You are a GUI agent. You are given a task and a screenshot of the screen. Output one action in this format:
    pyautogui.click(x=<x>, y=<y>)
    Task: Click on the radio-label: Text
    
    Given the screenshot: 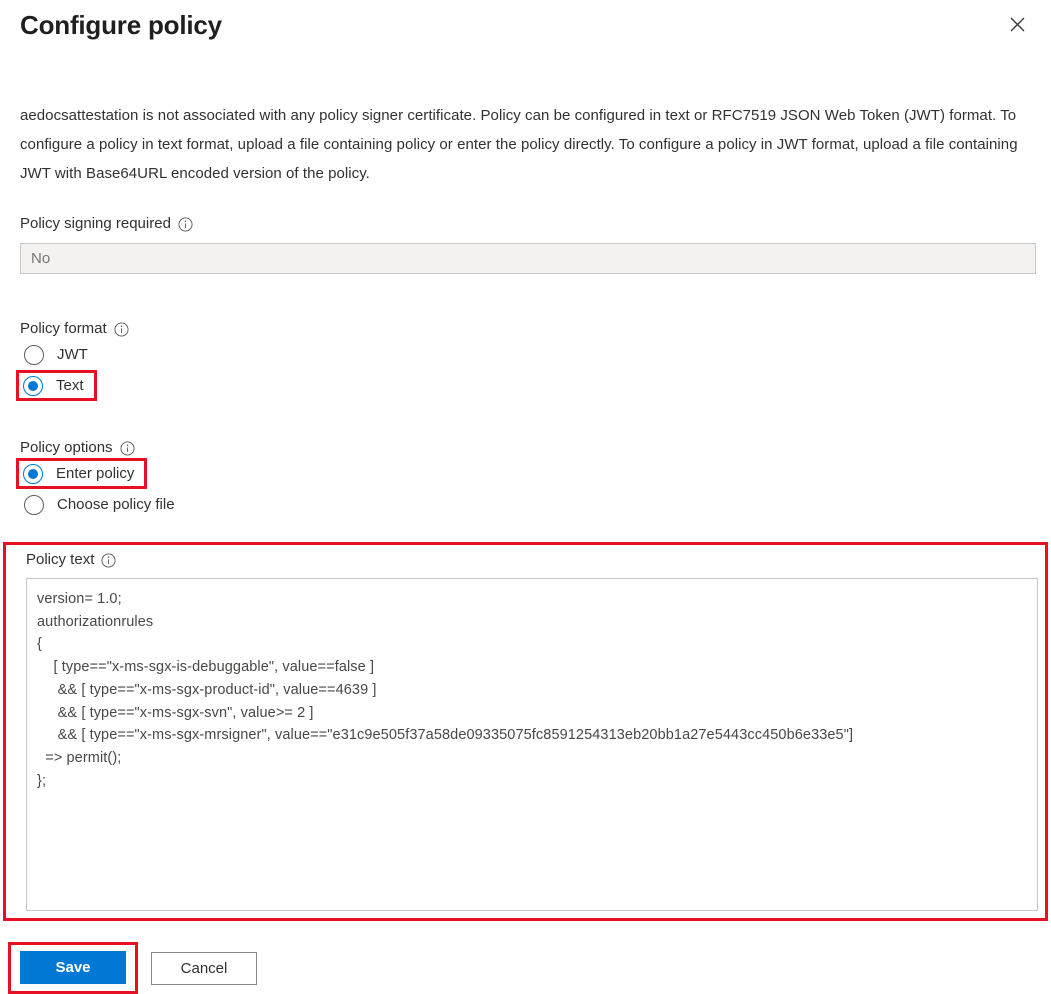 What is the action you would take?
    pyautogui.click(x=70, y=385)
    